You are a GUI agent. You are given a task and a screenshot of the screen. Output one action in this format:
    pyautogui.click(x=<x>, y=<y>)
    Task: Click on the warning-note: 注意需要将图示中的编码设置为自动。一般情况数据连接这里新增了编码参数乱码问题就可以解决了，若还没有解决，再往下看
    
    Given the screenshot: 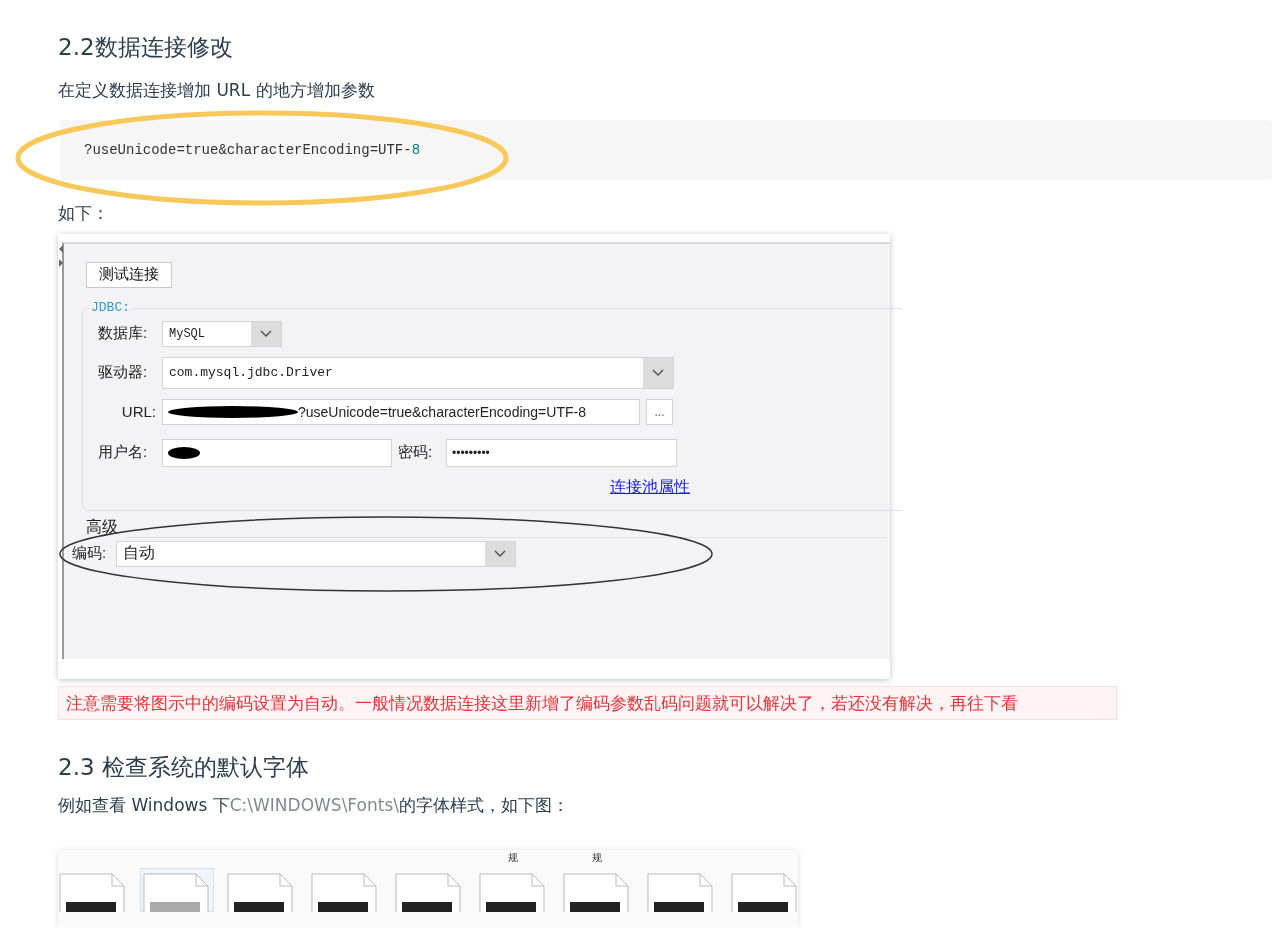 What is the action you would take?
    pyautogui.click(x=587, y=703)
    